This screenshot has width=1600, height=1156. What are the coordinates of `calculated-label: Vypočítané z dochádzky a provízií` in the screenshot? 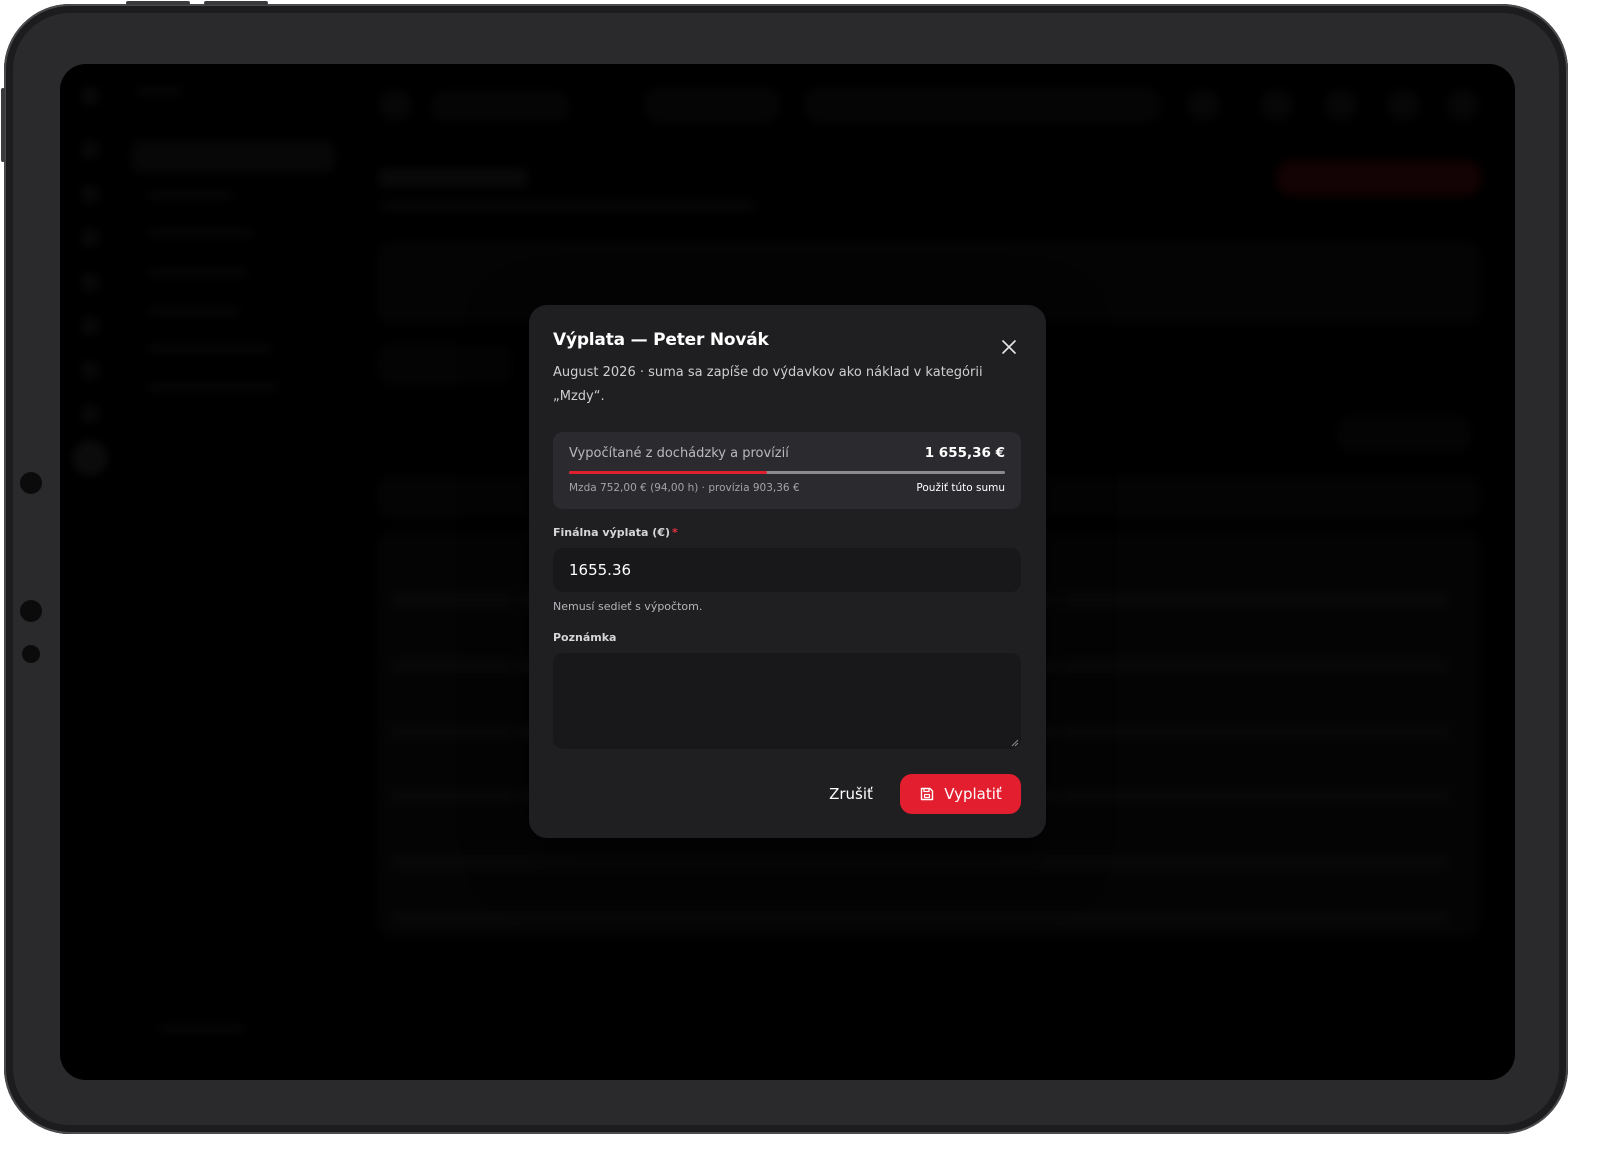 It's located at (679, 453).